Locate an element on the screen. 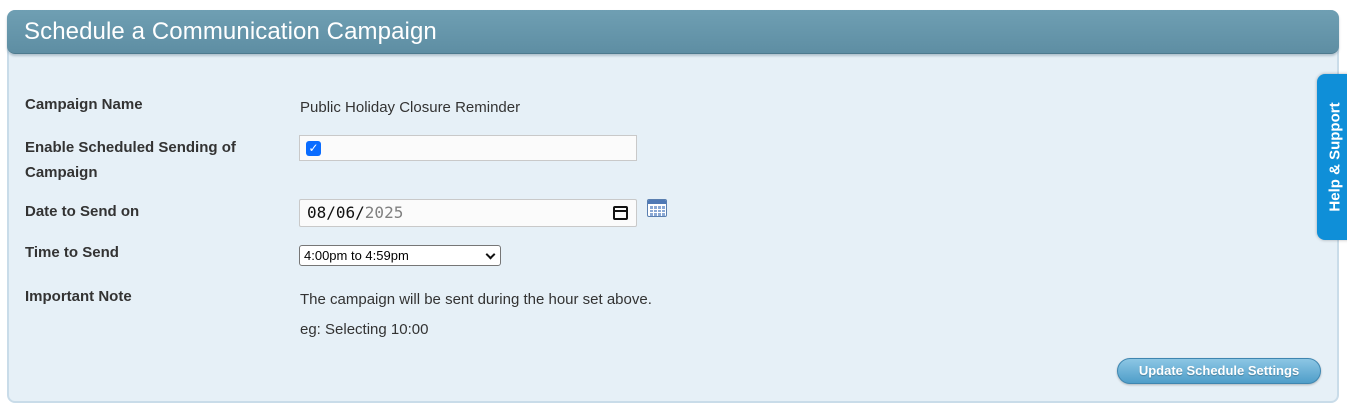  important-note-line2: eg: Selecting 10:00 is located at coordinates (364, 329).